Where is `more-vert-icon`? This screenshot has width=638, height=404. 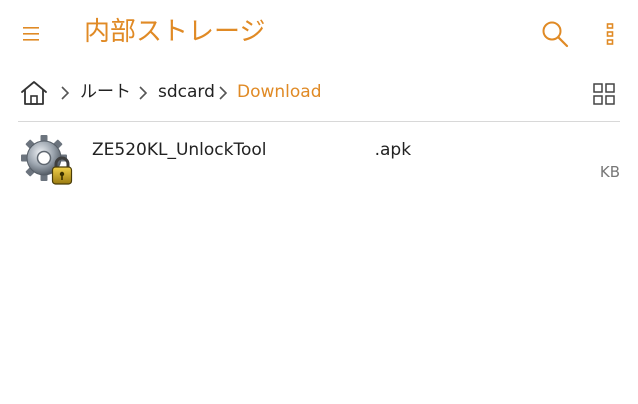 more-vert-icon is located at coordinates (610, 34).